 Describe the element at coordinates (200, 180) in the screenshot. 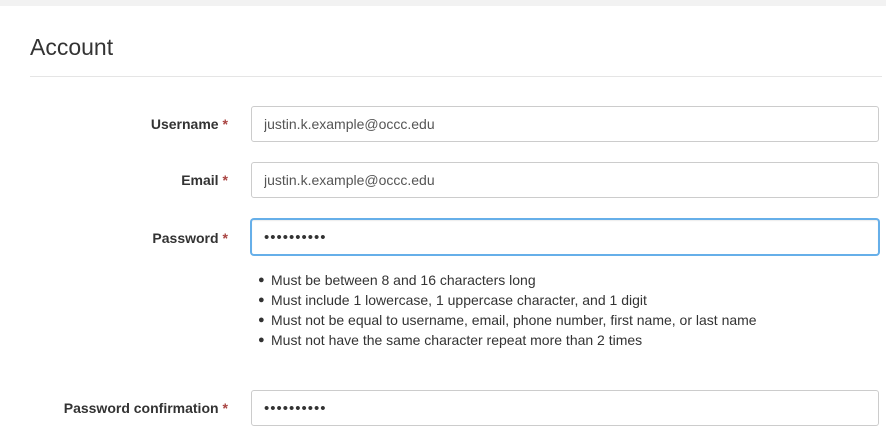

I see `email-label-text: Email` at that location.